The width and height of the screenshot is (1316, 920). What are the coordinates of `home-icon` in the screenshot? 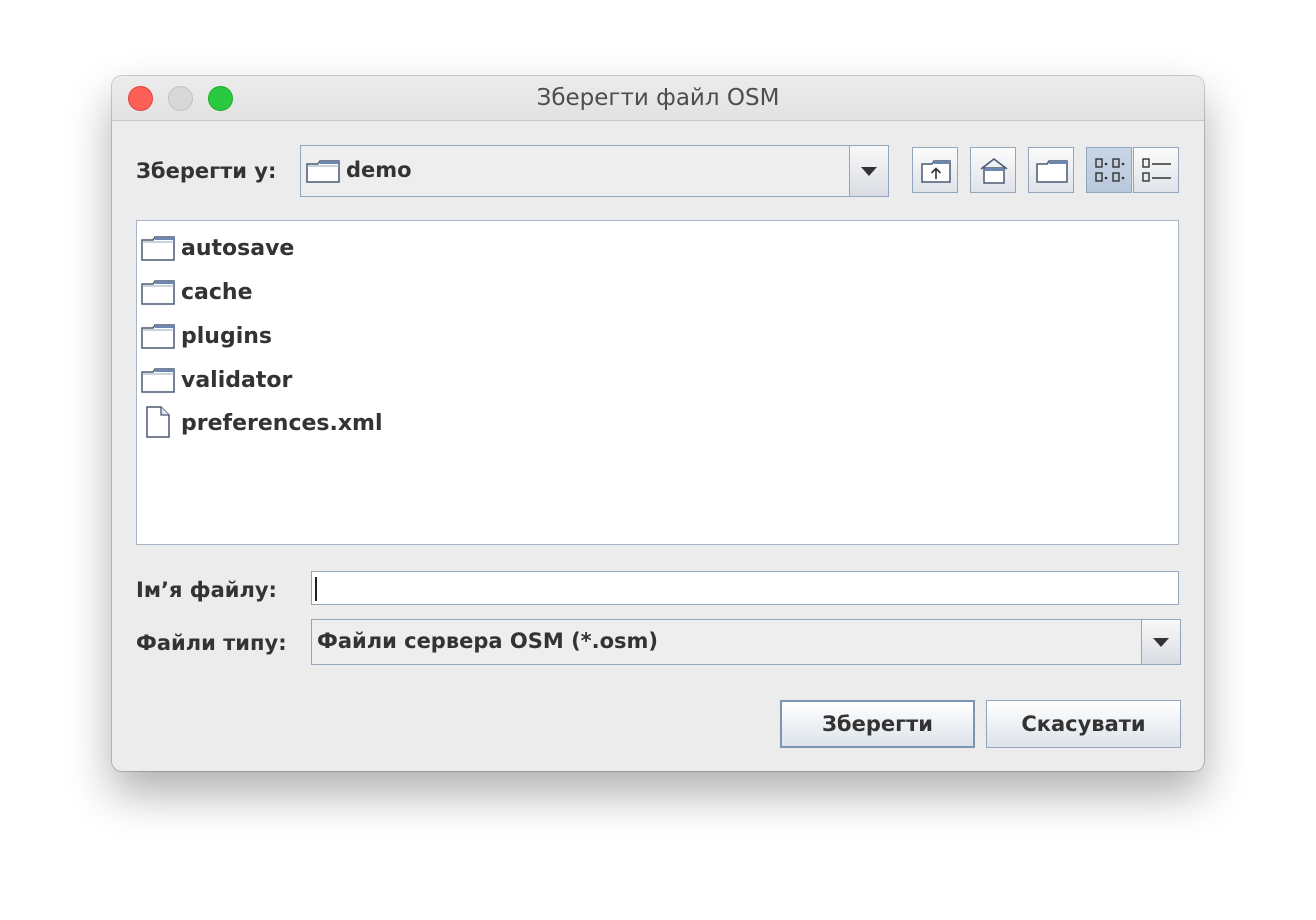 It's located at (994, 170).